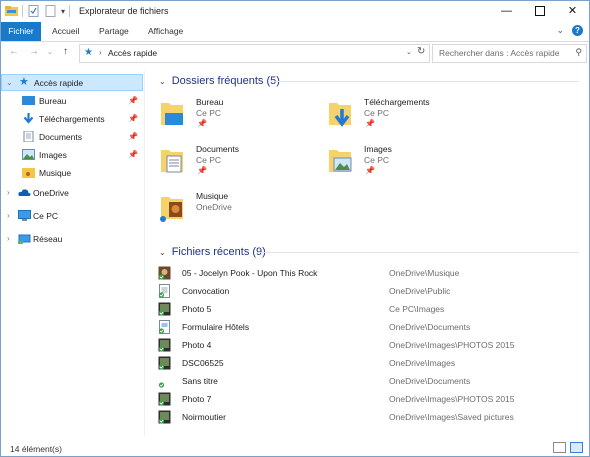 This screenshot has height=457, width=590. I want to click on search-box: ⚲, so click(509, 53).